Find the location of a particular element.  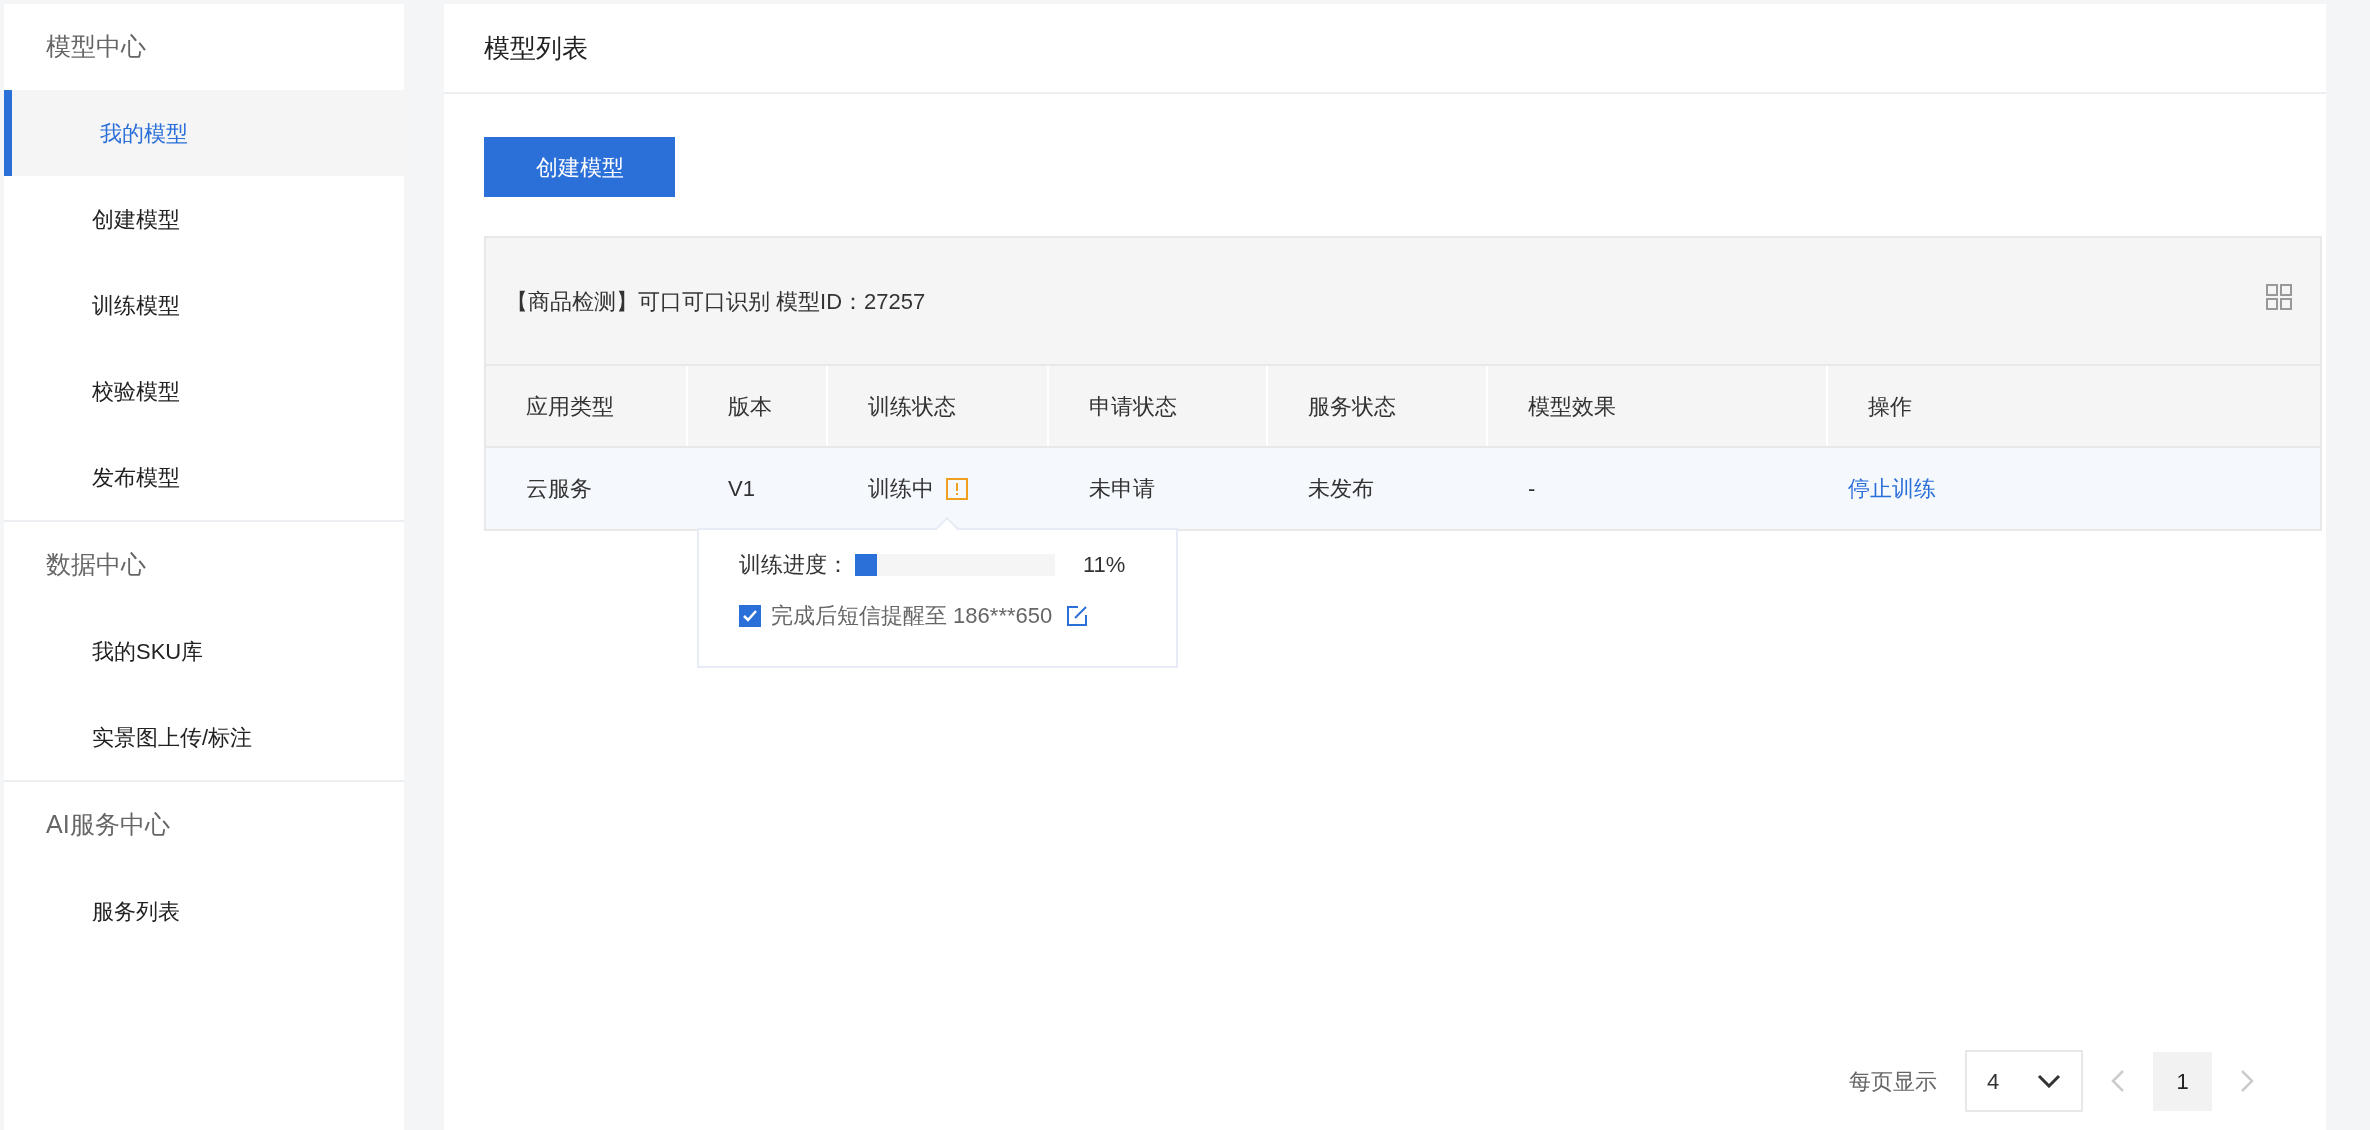

sidebar-item: 我的模型 is located at coordinates (204, 133).